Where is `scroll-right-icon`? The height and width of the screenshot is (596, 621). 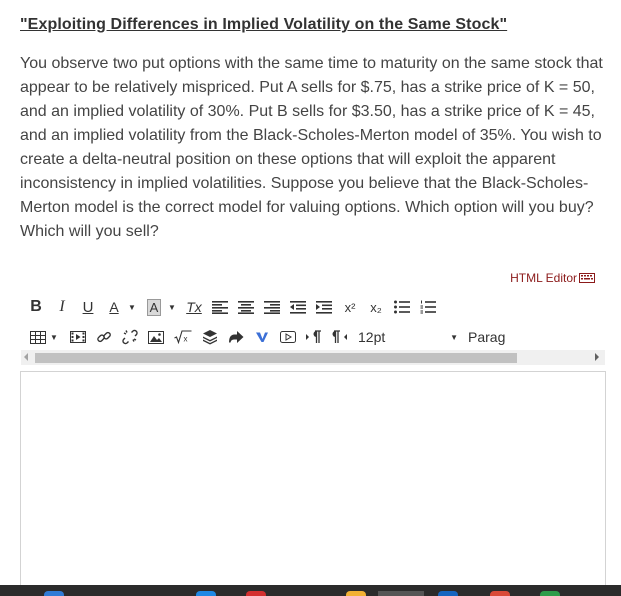 scroll-right-icon is located at coordinates (597, 357).